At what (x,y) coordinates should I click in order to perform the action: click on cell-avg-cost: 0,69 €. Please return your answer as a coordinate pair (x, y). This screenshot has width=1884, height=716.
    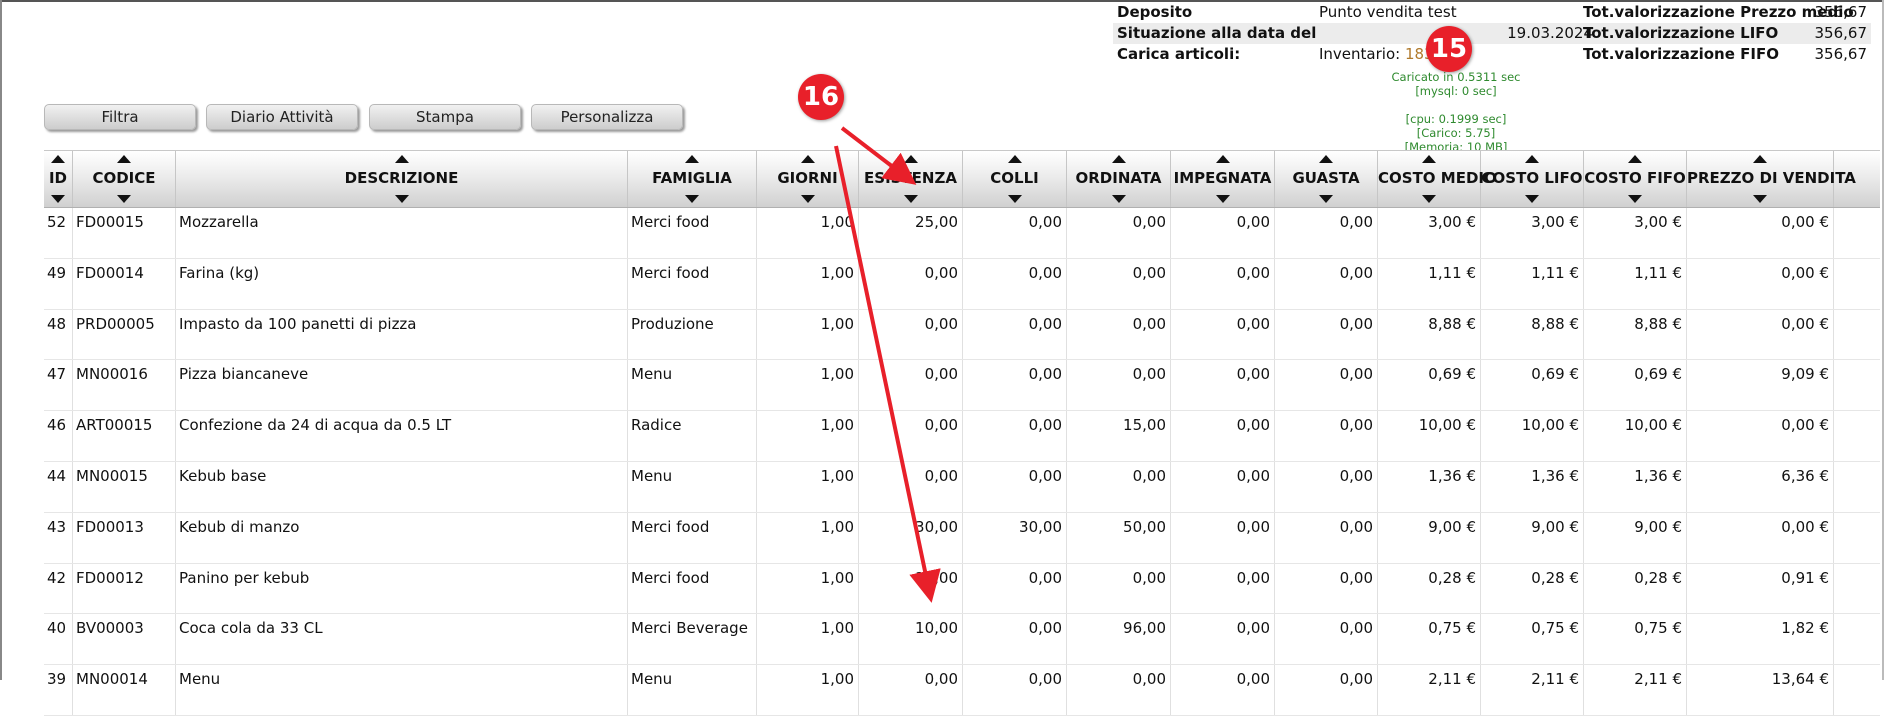
    Looking at the image, I should click on (1429, 385).